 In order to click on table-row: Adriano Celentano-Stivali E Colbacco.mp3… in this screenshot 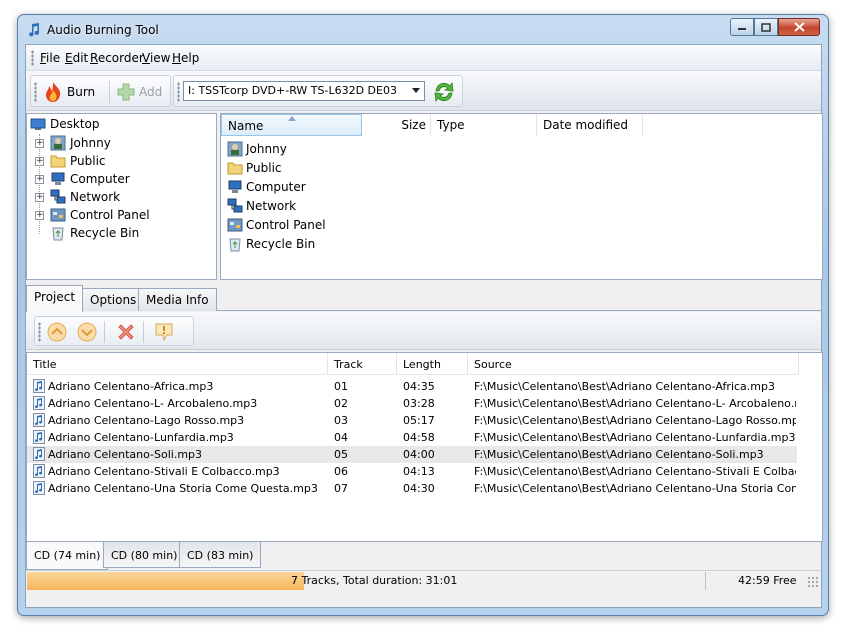, I will do `click(412, 471)`.